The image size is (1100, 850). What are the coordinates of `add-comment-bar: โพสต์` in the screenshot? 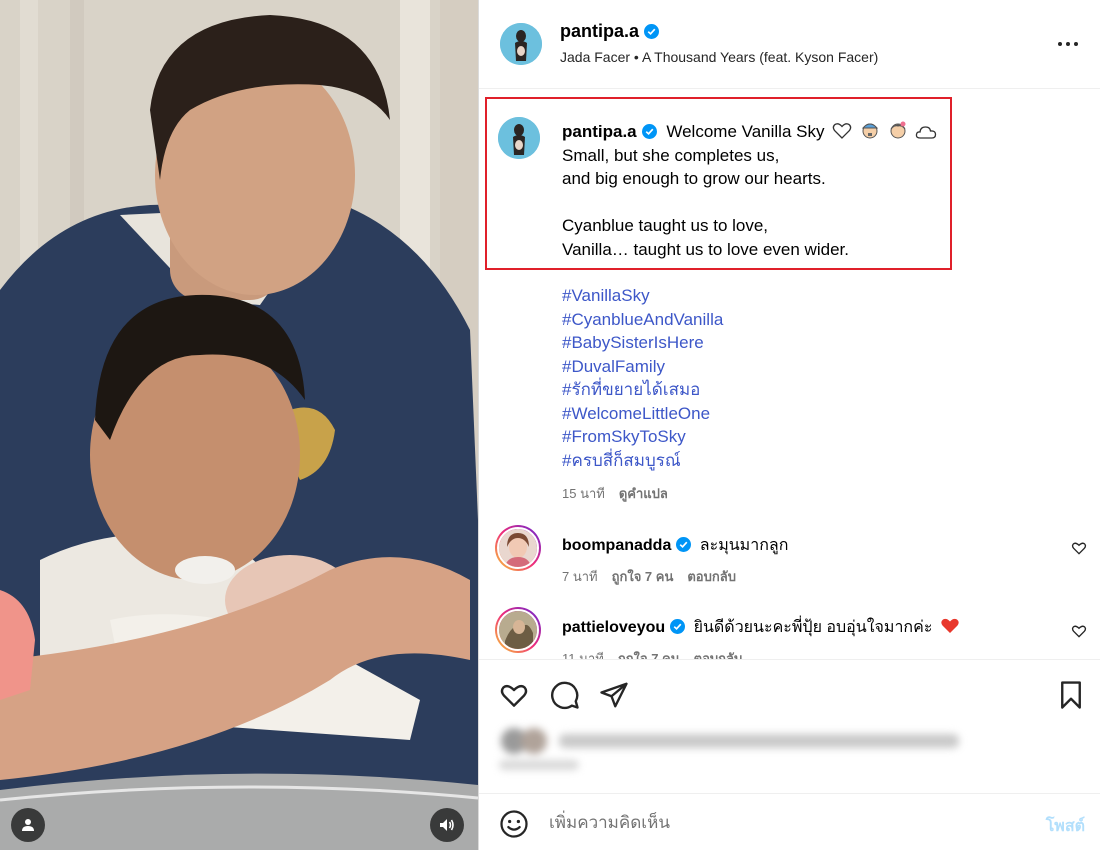 It's located at (789, 821).